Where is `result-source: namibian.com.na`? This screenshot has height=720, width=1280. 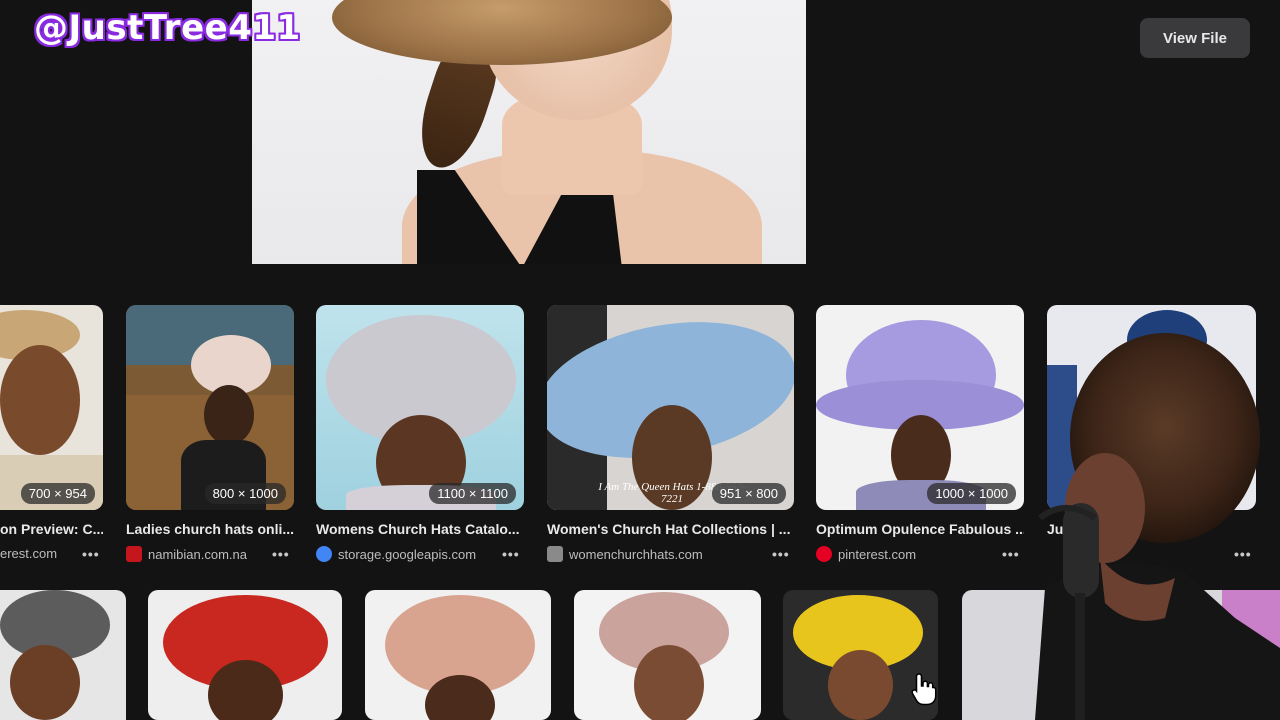
result-source: namibian.com.na is located at coordinates (196, 554).